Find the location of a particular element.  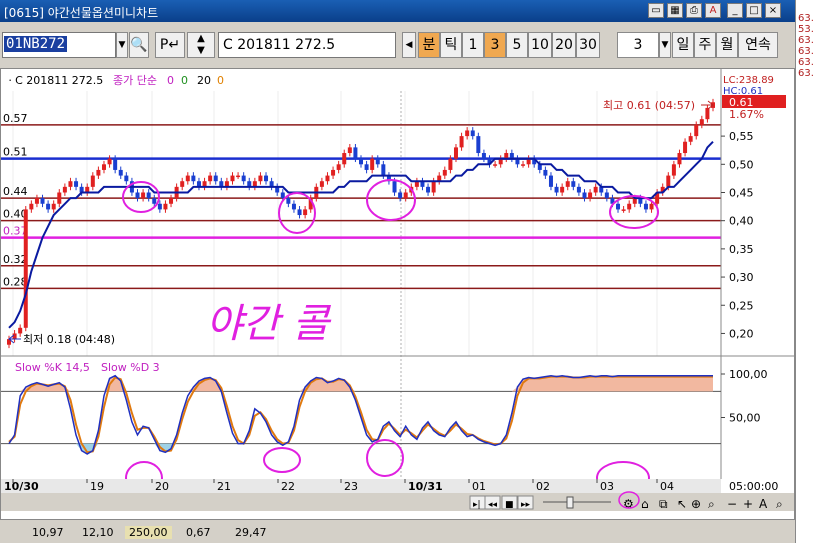

print-icon: ⎙ is located at coordinates (694, 10).